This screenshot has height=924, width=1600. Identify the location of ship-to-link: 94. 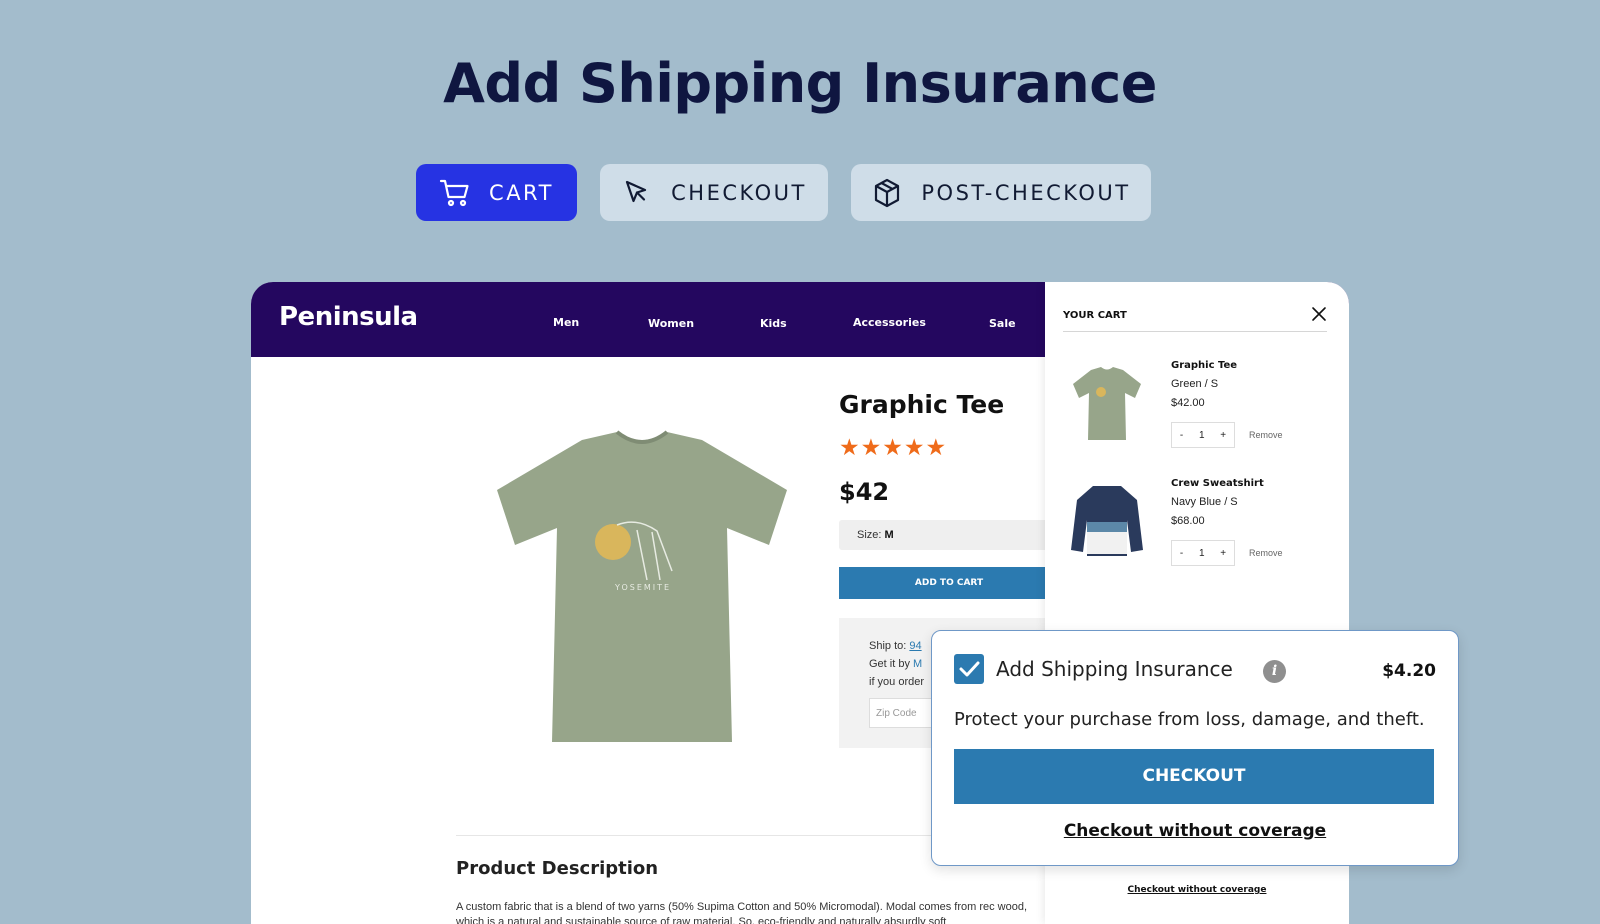
(915, 646).